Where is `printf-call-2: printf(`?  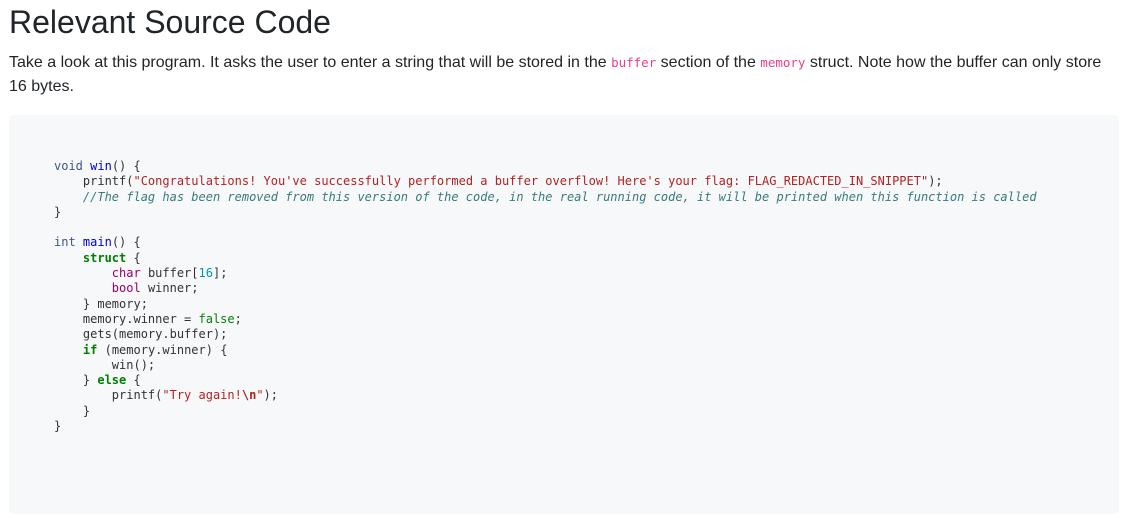
printf-call-2: printf( is located at coordinates (137, 395).